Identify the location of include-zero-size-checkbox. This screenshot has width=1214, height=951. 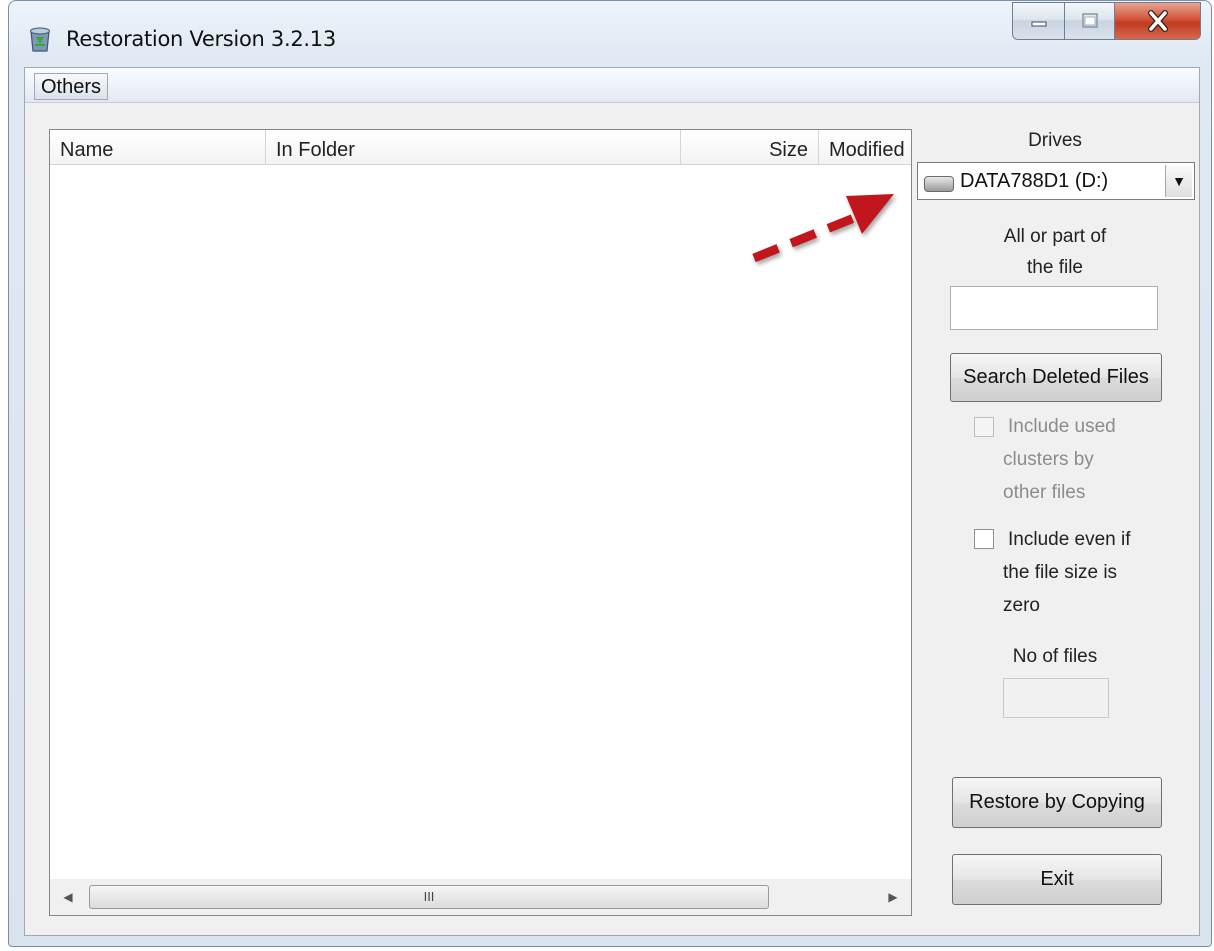
(984, 539).